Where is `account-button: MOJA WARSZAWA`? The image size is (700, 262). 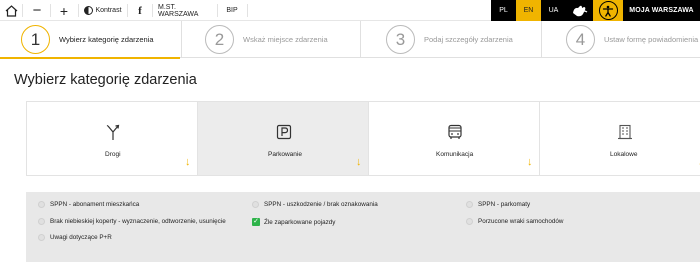 account-button: MOJA WARSZAWA is located at coordinates (661, 10).